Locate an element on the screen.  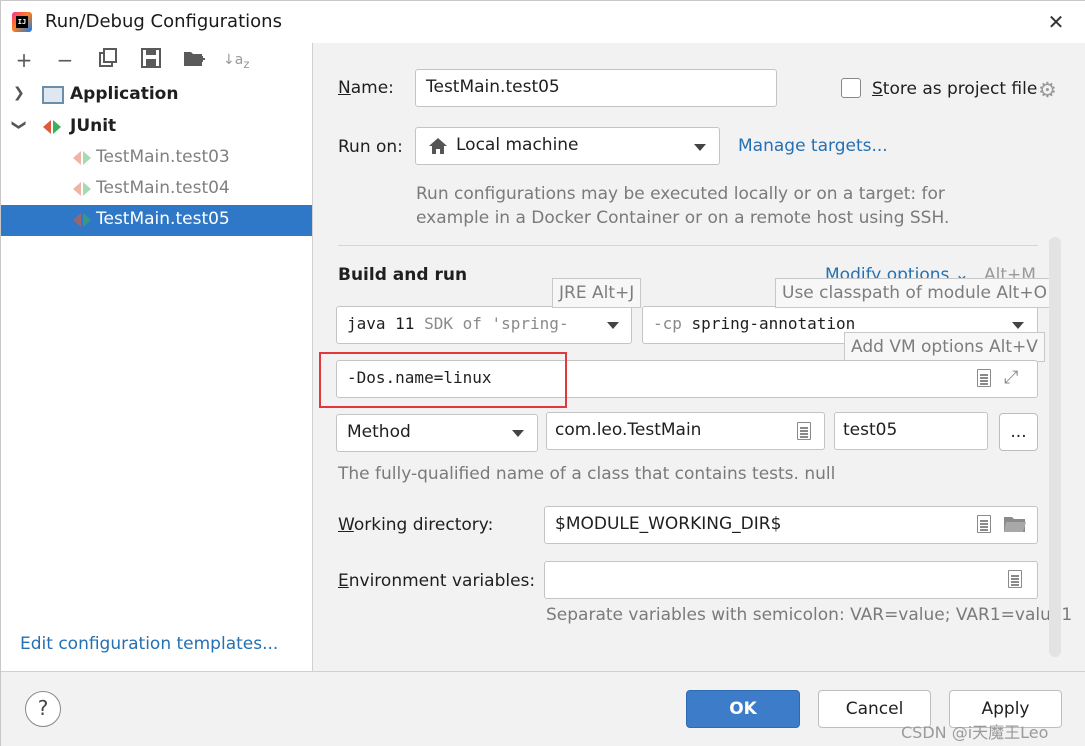
gear-icon: ⚙ is located at coordinates (1047, 90).